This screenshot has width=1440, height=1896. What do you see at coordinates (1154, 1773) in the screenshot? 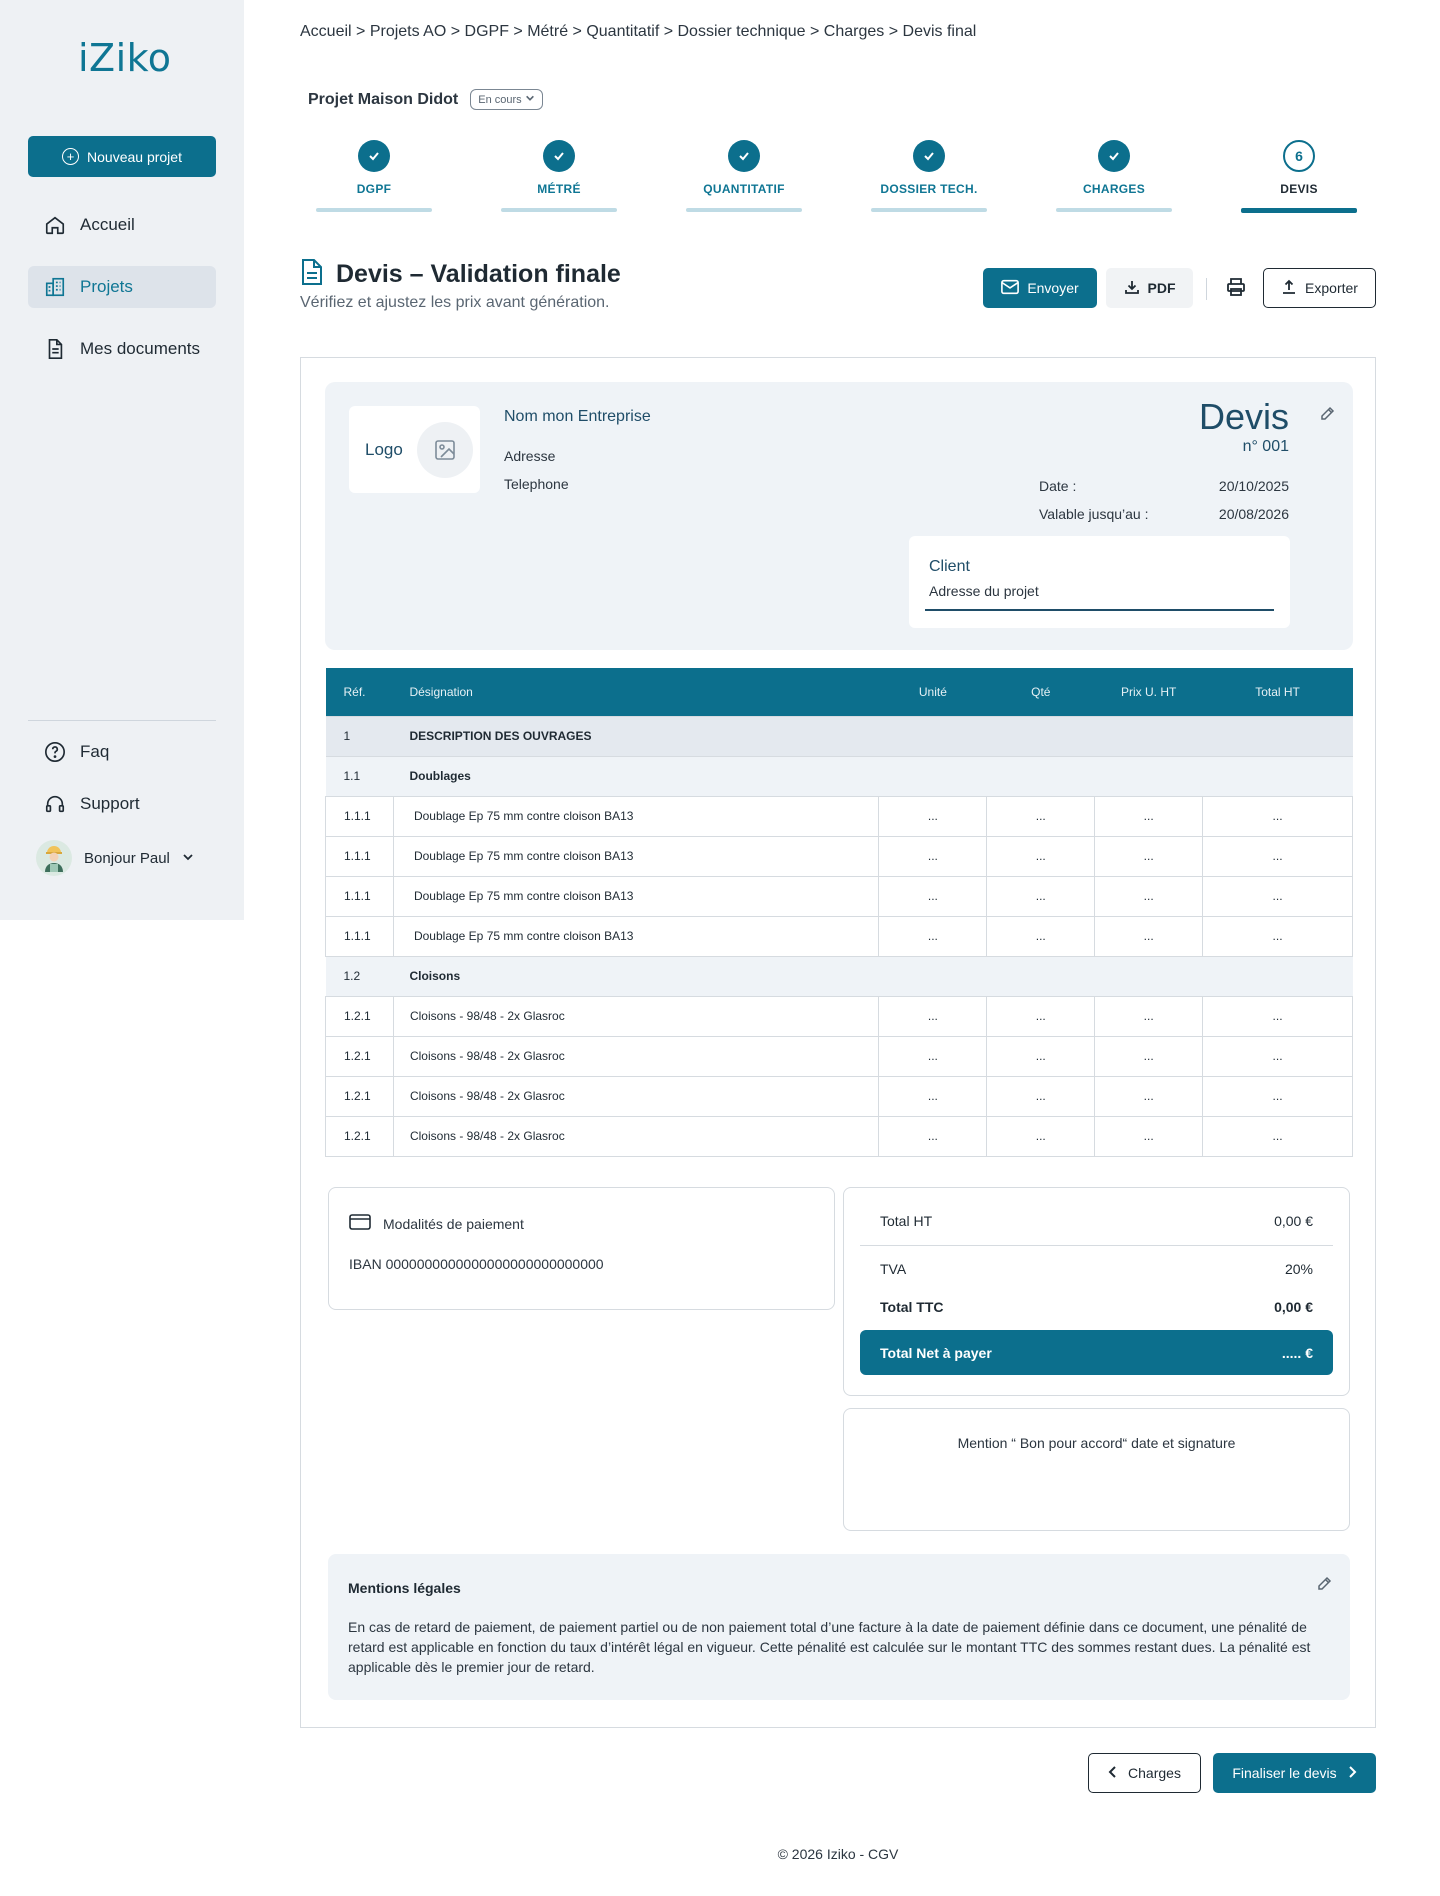
I see `previous-step-label: Charges` at bounding box center [1154, 1773].